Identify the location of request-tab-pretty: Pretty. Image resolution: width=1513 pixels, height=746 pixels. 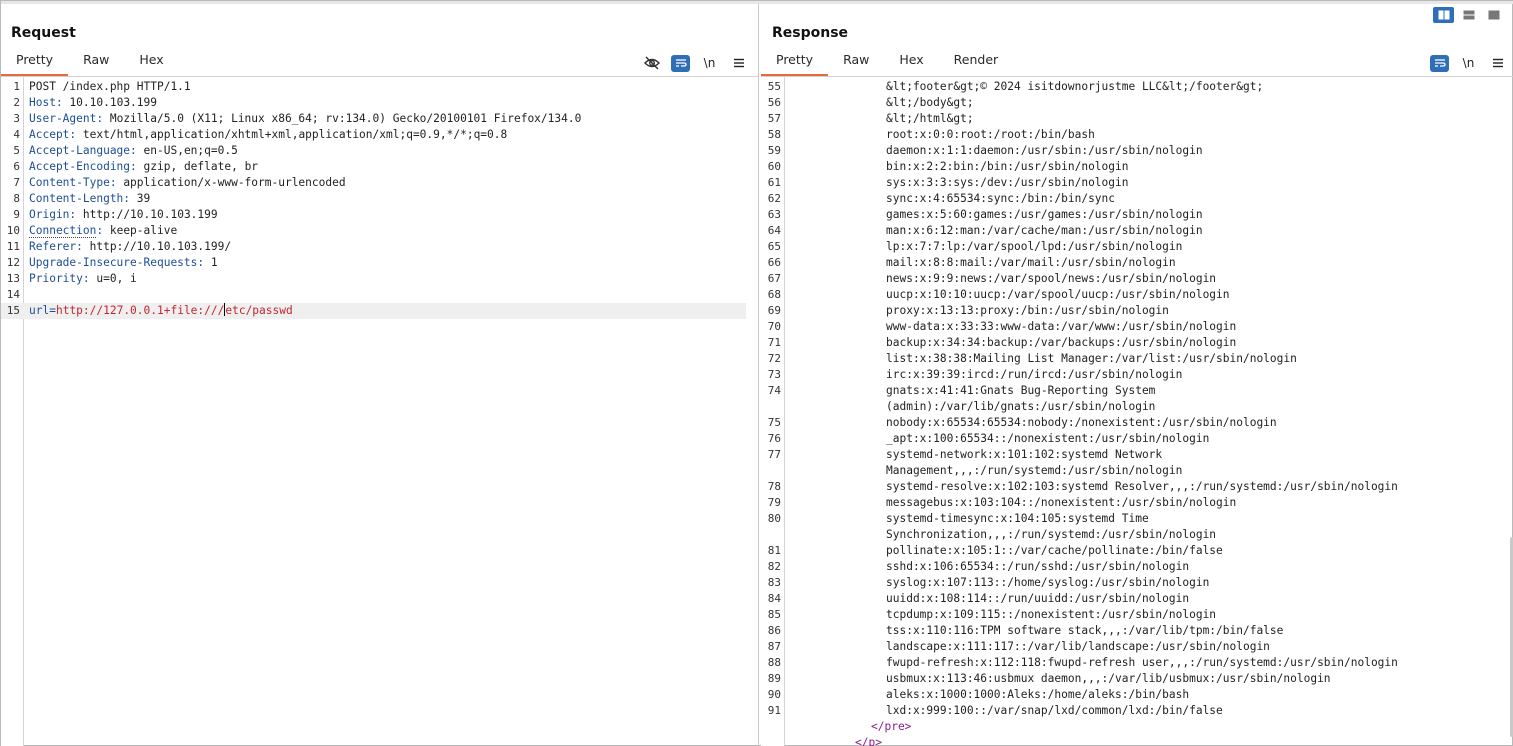
(35, 63).